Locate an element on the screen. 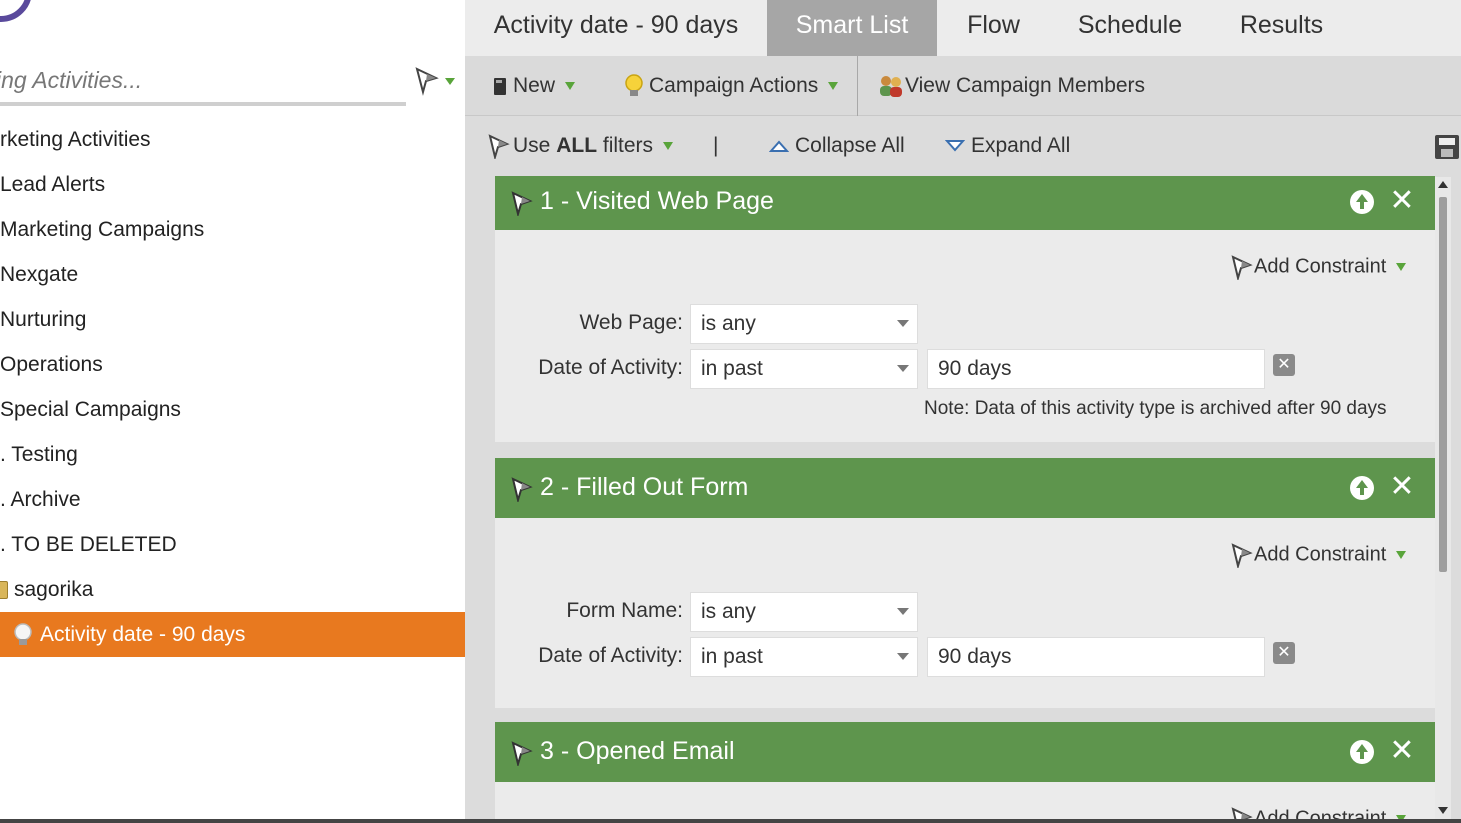 The width and height of the screenshot is (1461, 823). new-button-label: New is located at coordinates (534, 85).